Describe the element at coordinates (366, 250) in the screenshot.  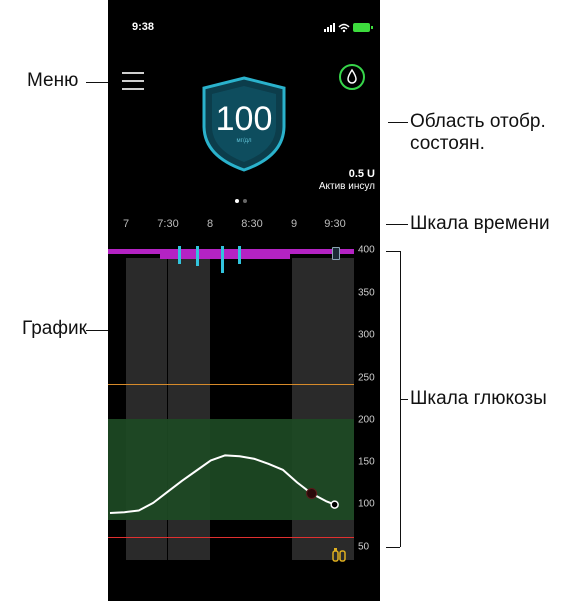
I see `glucose-tick: 400` at that location.